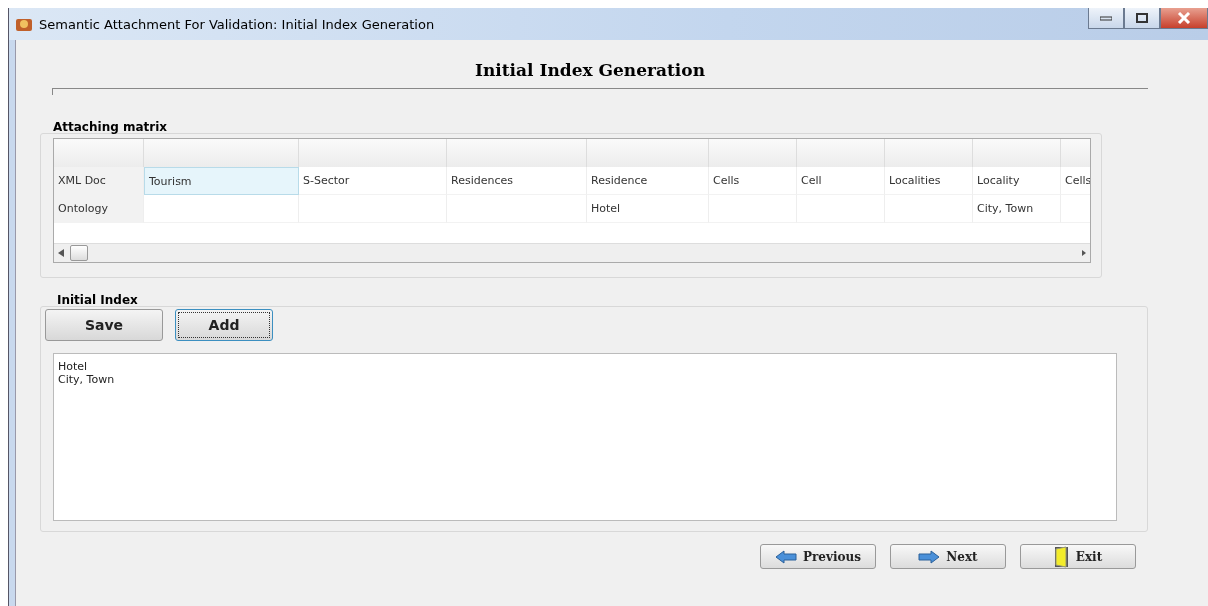 The width and height of the screenshot is (1208, 606). Describe the element at coordinates (841, 181) in the screenshot. I see `table-cell: Cell` at that location.